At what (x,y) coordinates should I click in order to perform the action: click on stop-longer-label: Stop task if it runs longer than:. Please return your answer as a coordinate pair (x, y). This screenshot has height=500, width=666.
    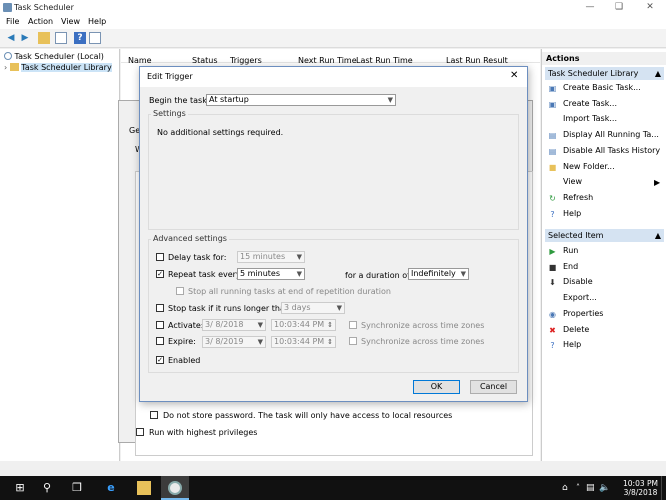
    Looking at the image, I should click on (230, 308).